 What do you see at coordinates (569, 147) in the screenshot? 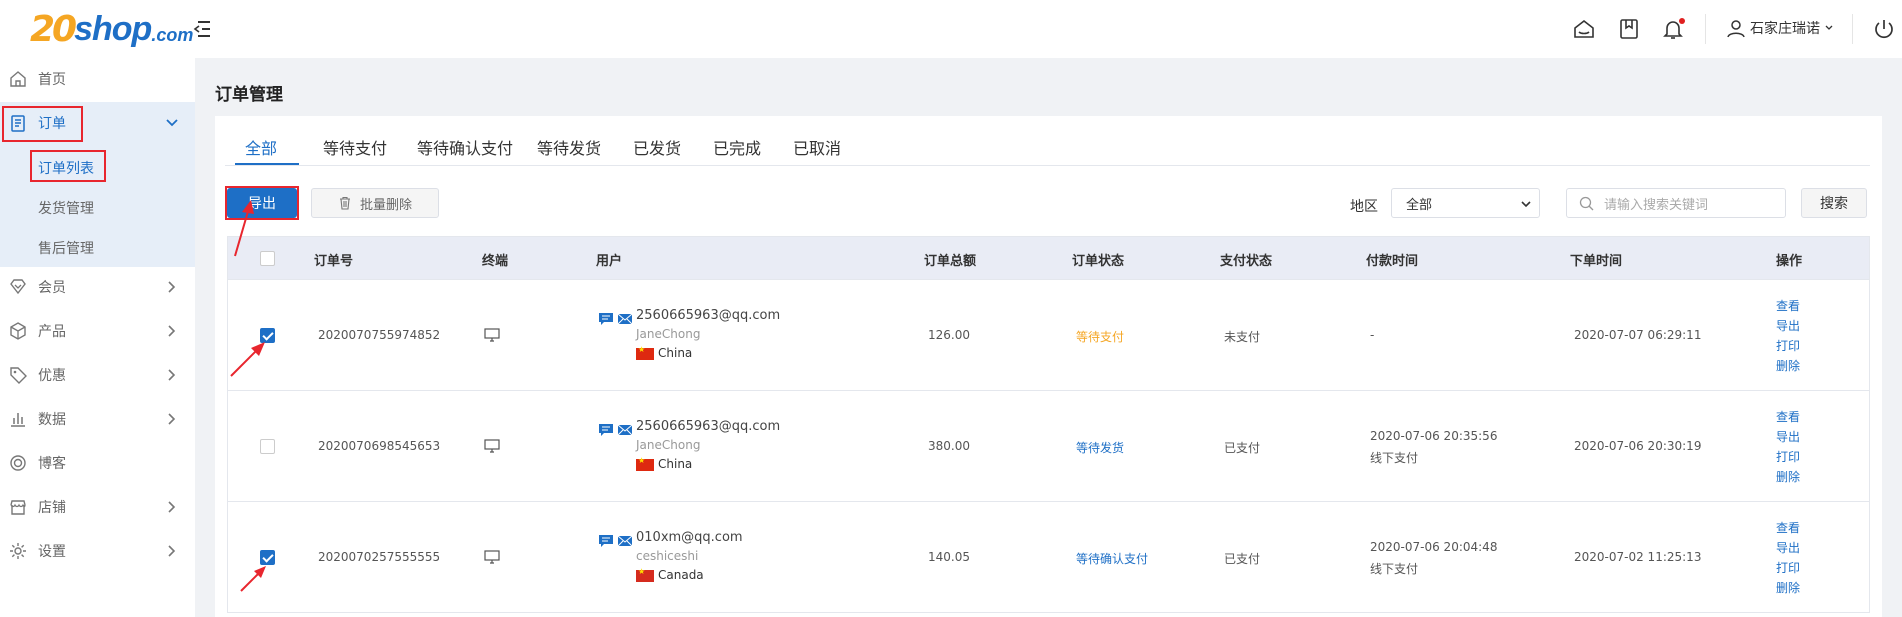
I see `tab-awaiting-shipment: 等待发货` at bounding box center [569, 147].